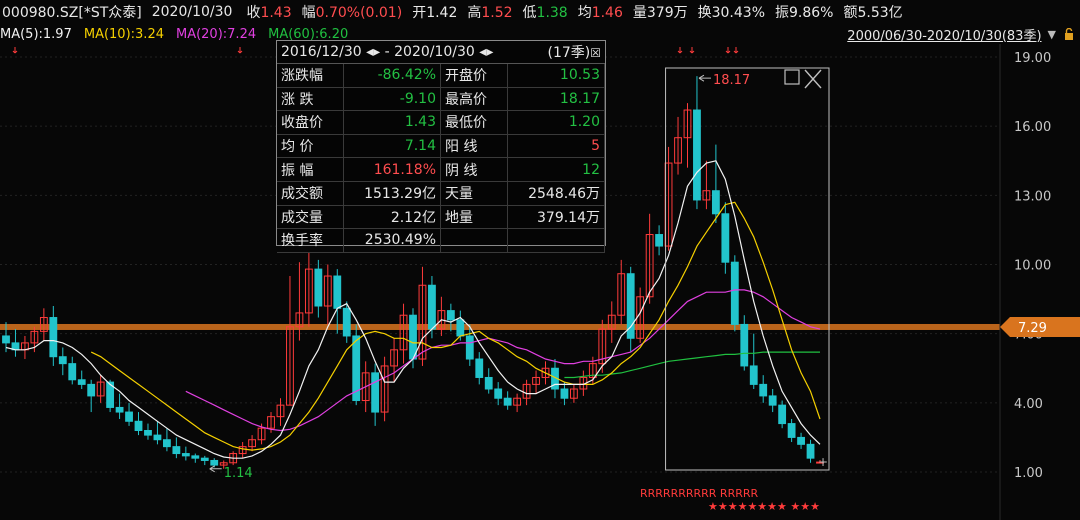 This screenshot has width=1080, height=520. What do you see at coordinates (474, 146) in the screenshot?
I see `stats-label: 阳 线` at bounding box center [474, 146].